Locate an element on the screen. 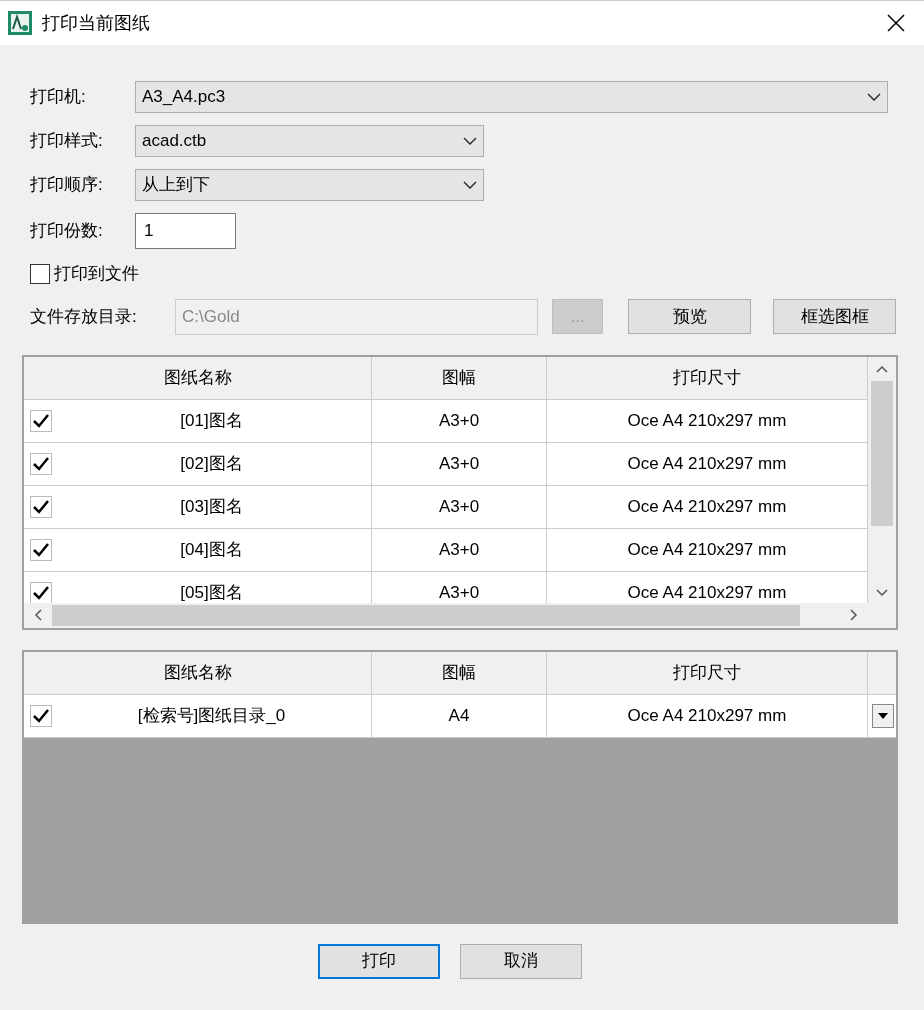 The image size is (924, 1010). field-label: 打印顺序: is located at coordinates (66, 185).